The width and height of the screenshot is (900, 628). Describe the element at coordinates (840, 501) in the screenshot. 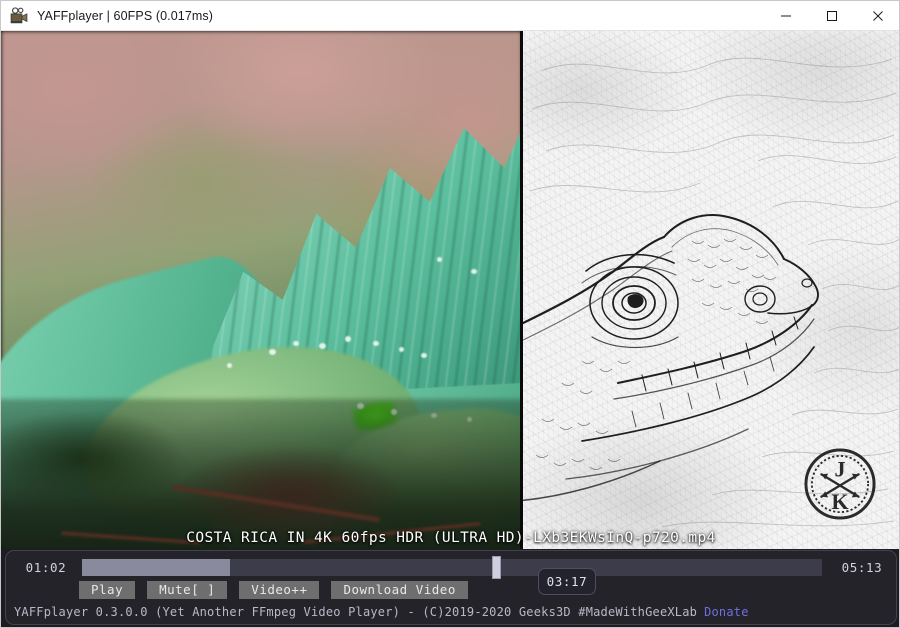

I see `svg-text: K` at that location.